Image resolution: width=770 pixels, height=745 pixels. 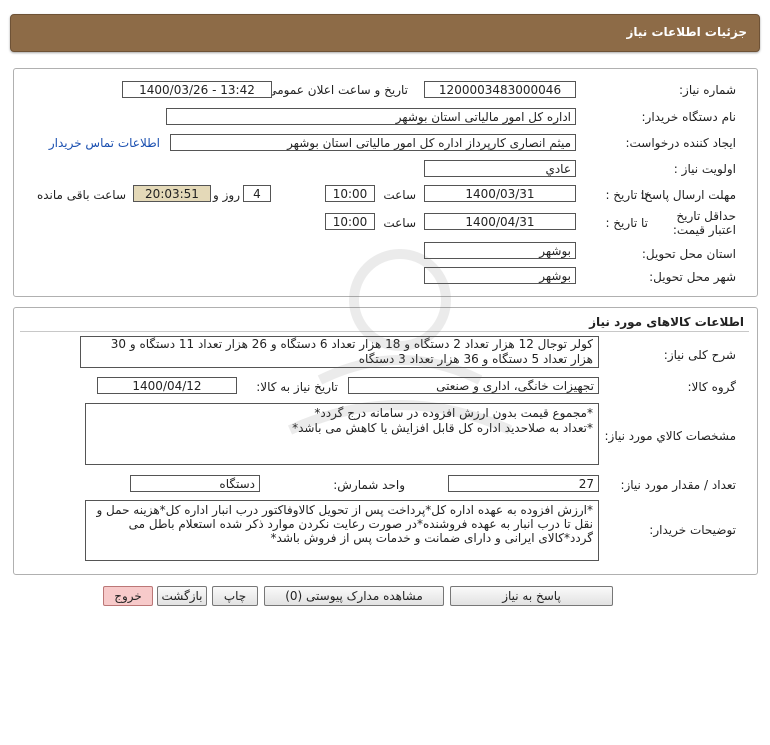 What do you see at coordinates (197, 89) in the screenshot?
I see `announce-field: 1400/03/26 - 13:42` at bounding box center [197, 89].